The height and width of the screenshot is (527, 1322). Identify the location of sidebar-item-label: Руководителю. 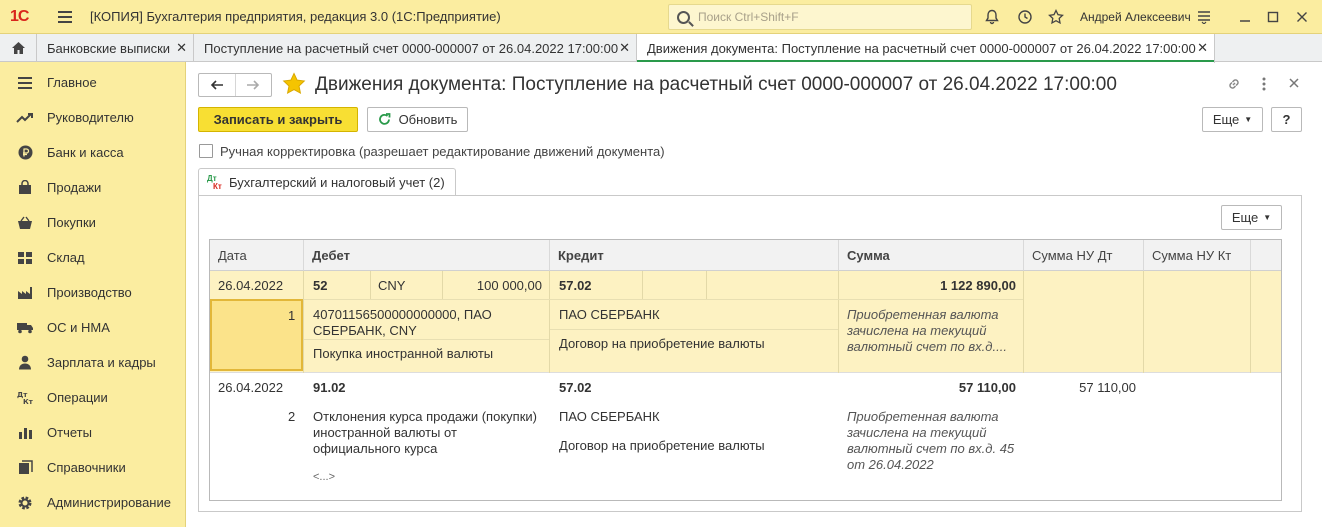
(90, 117).